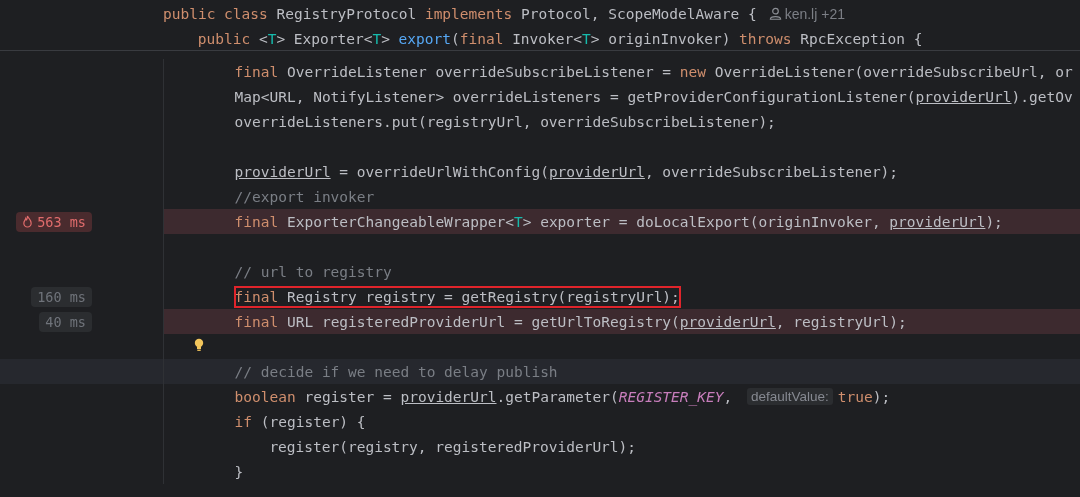 Image resolution: width=1080 pixels, height=497 pixels. What do you see at coordinates (789, 396) in the screenshot?
I see `inlay-hint: defaultValue:` at bounding box center [789, 396].